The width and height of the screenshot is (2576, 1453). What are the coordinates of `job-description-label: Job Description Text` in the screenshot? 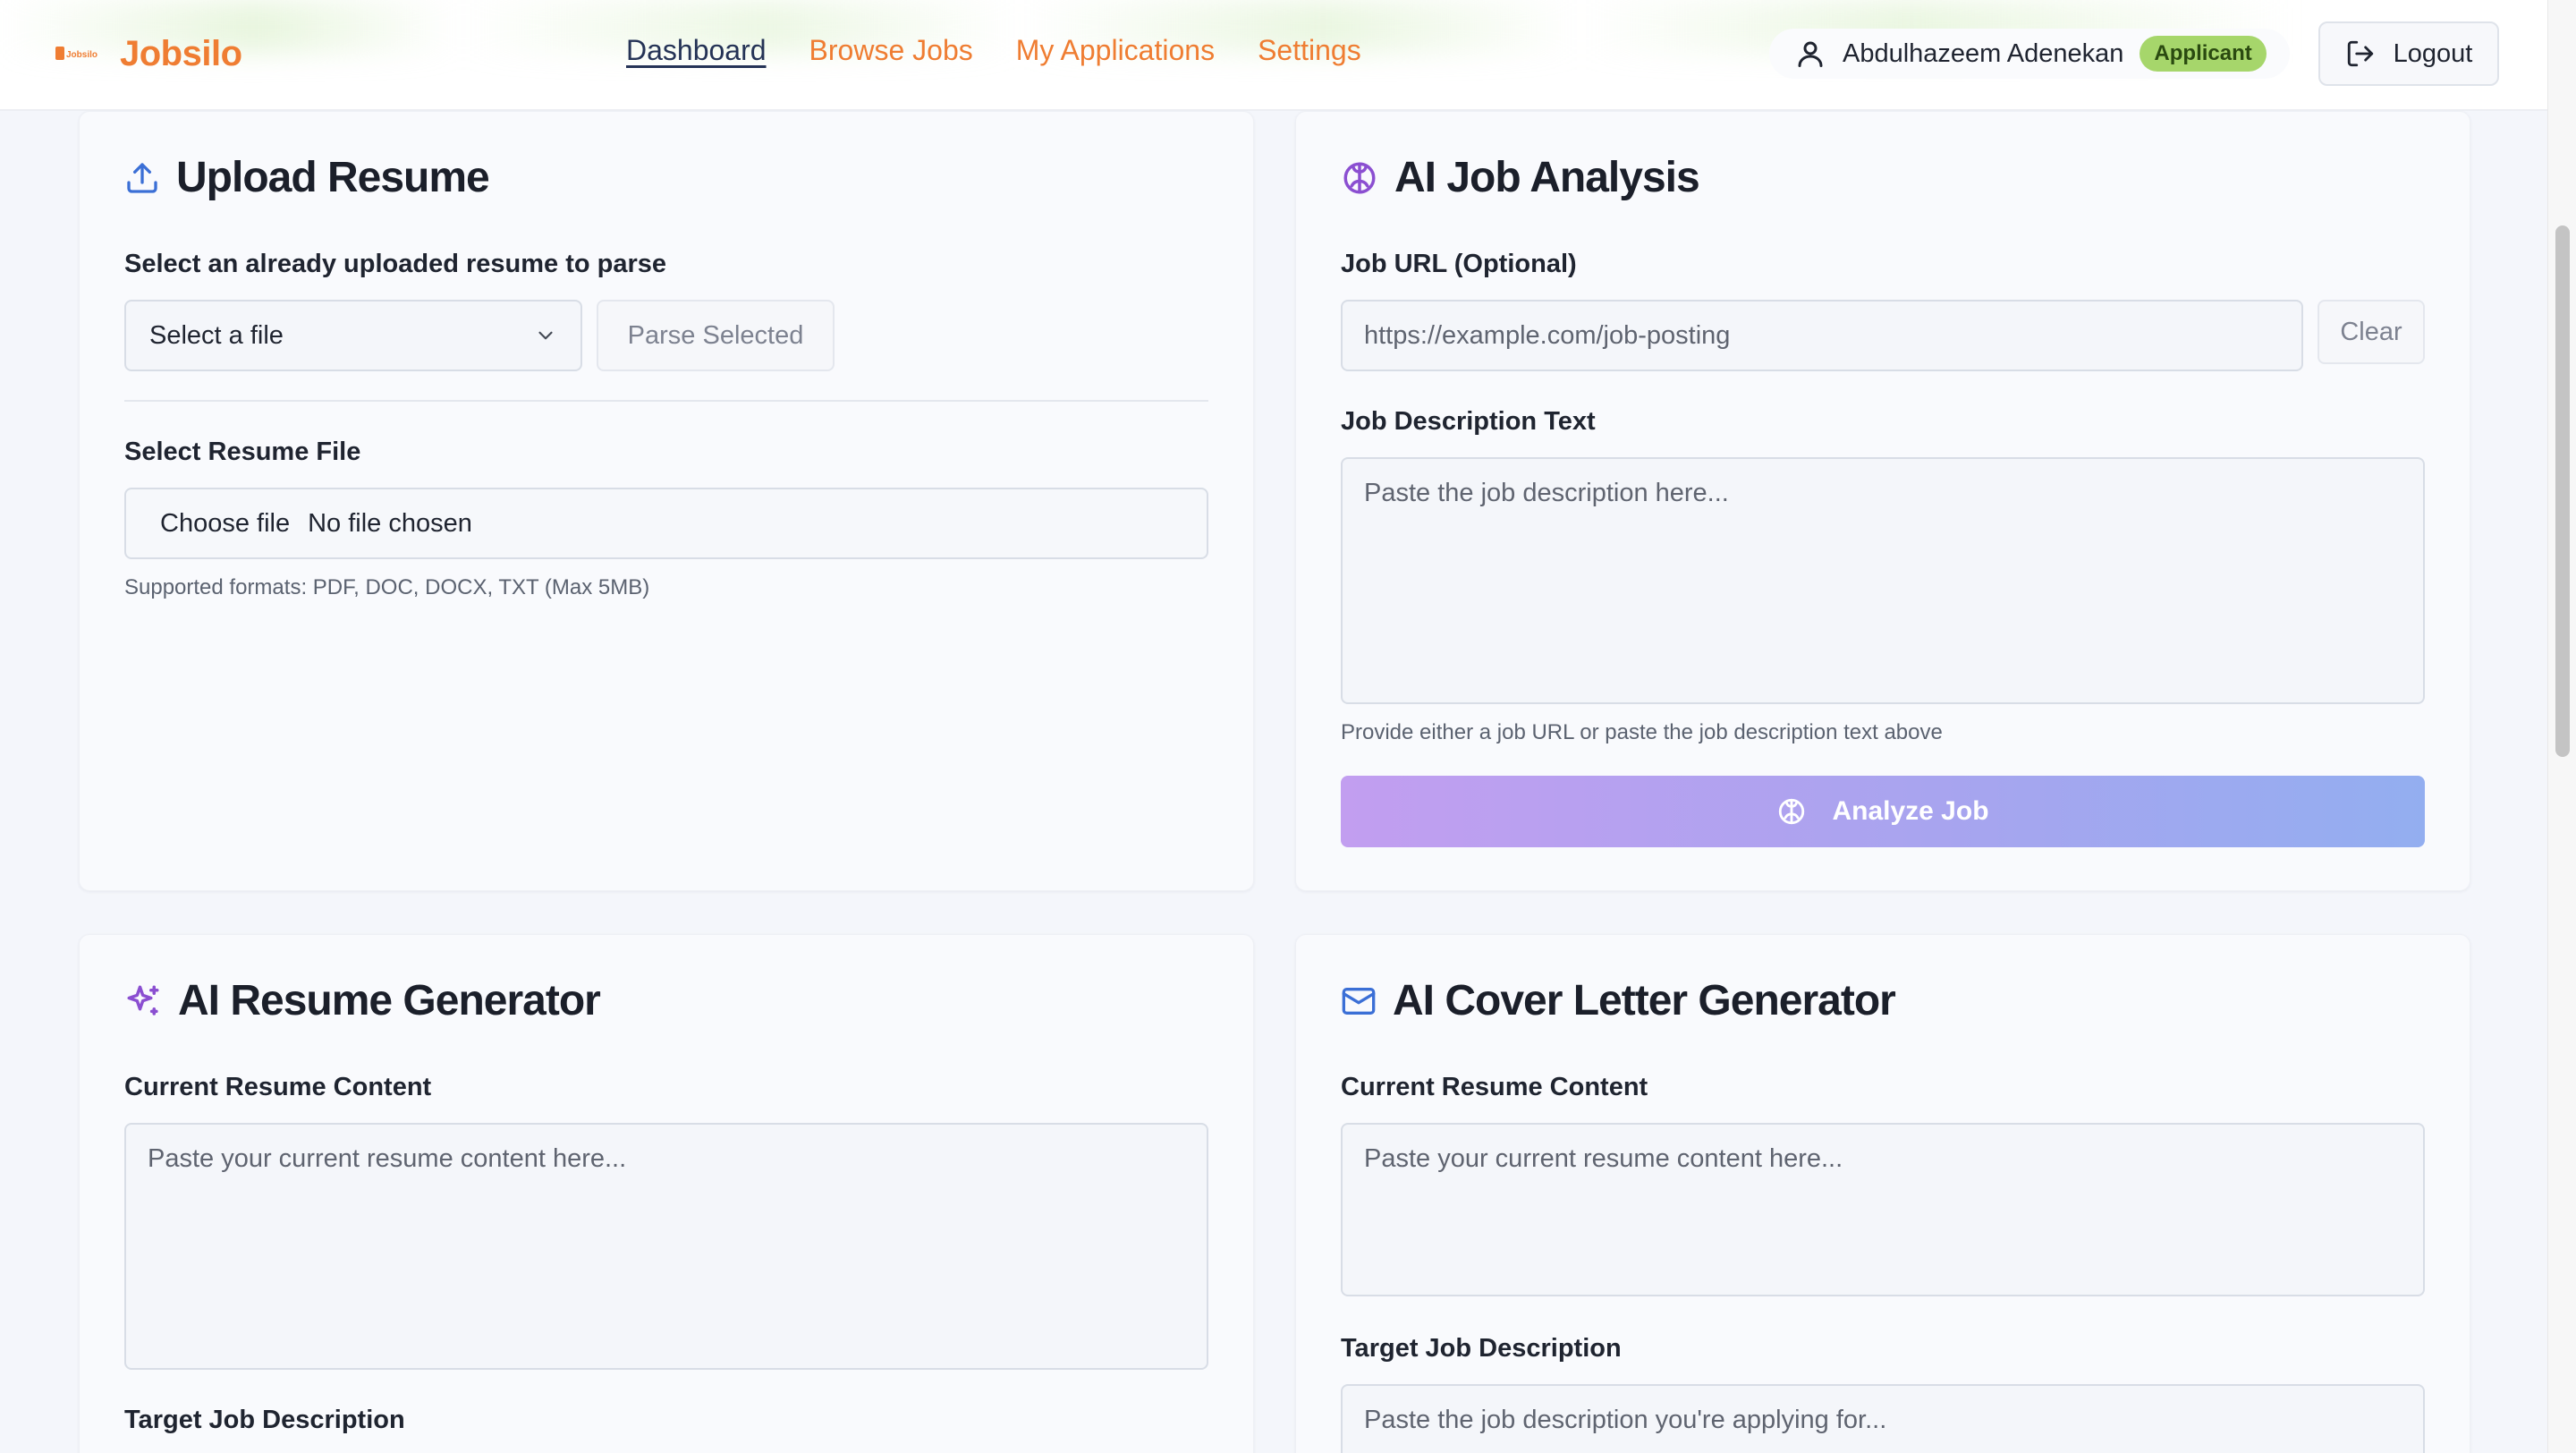 It's located at (1468, 421).